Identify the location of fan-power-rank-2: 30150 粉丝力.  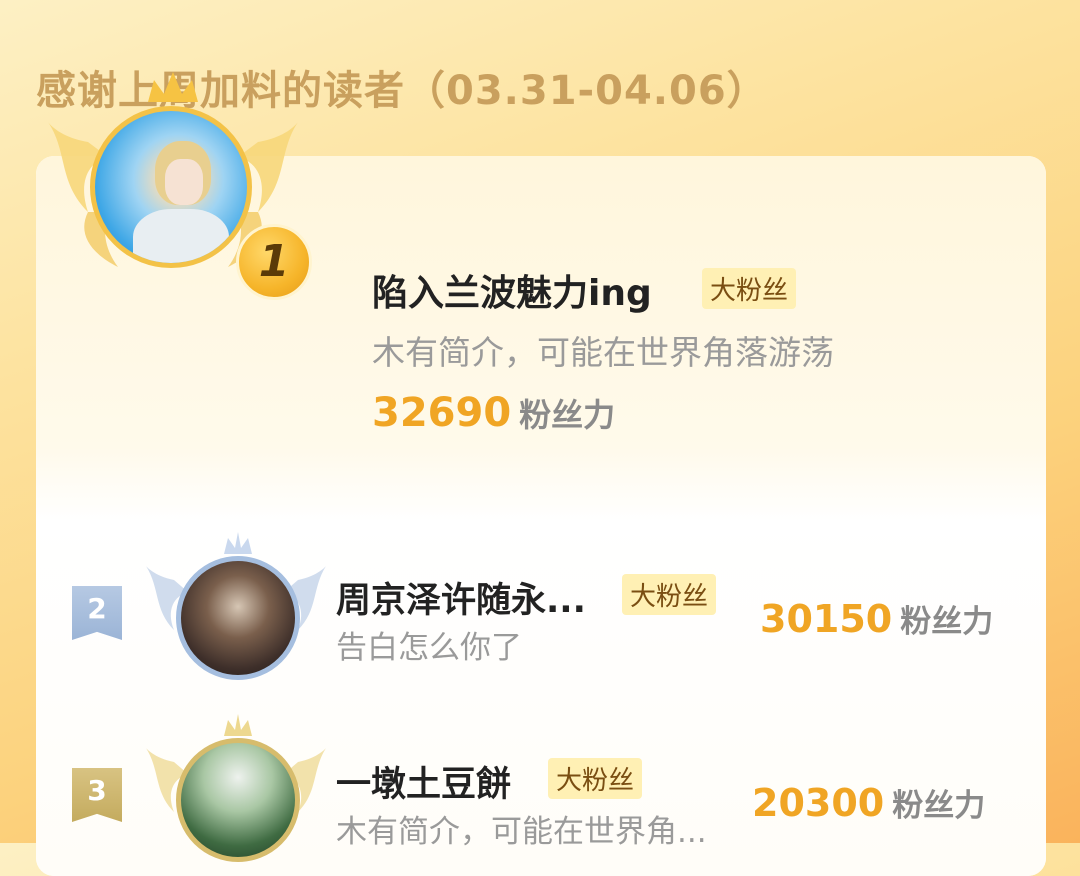
(876, 618).